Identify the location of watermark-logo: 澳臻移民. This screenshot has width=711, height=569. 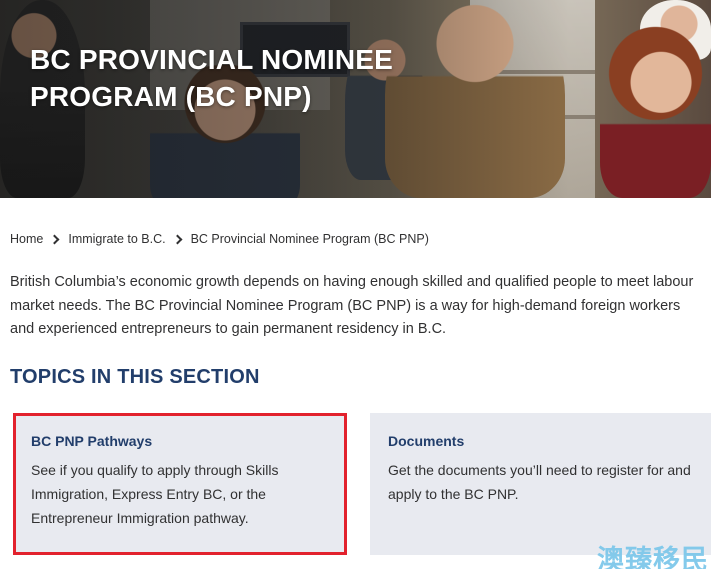
(653, 557).